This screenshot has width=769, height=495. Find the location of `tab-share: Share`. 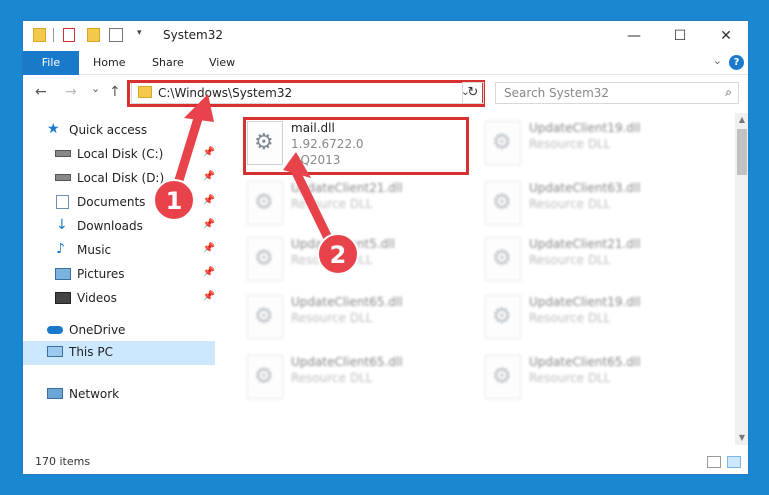

tab-share: Share is located at coordinates (168, 63).